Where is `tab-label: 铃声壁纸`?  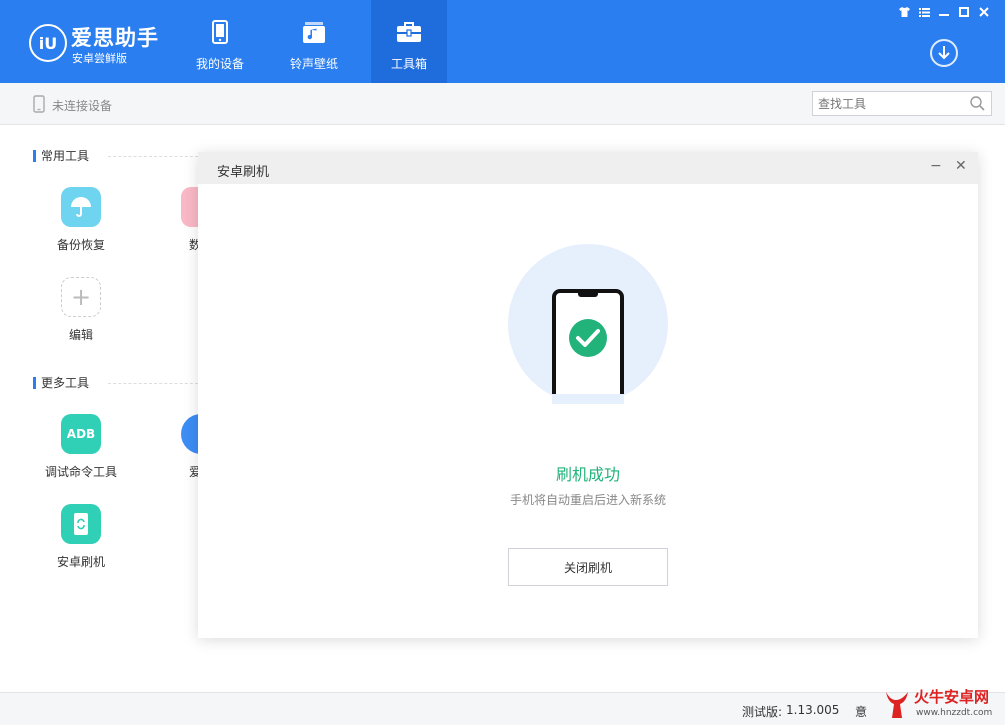 tab-label: 铃声壁纸 is located at coordinates (313, 64).